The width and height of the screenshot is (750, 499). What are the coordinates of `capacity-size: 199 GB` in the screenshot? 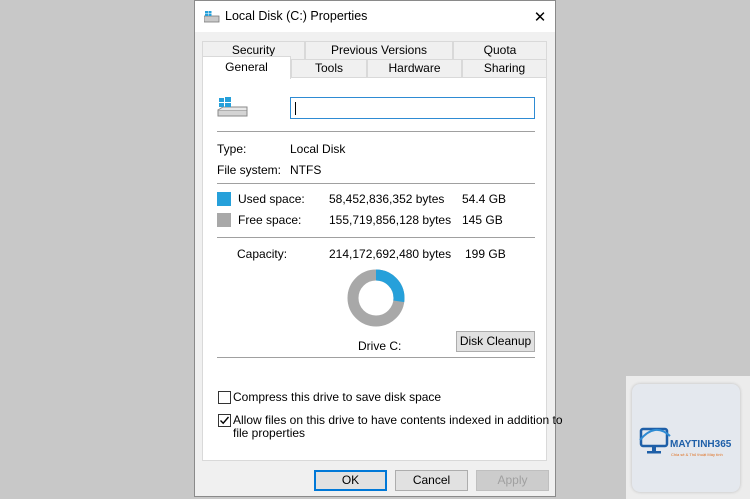 It's located at (485, 254).